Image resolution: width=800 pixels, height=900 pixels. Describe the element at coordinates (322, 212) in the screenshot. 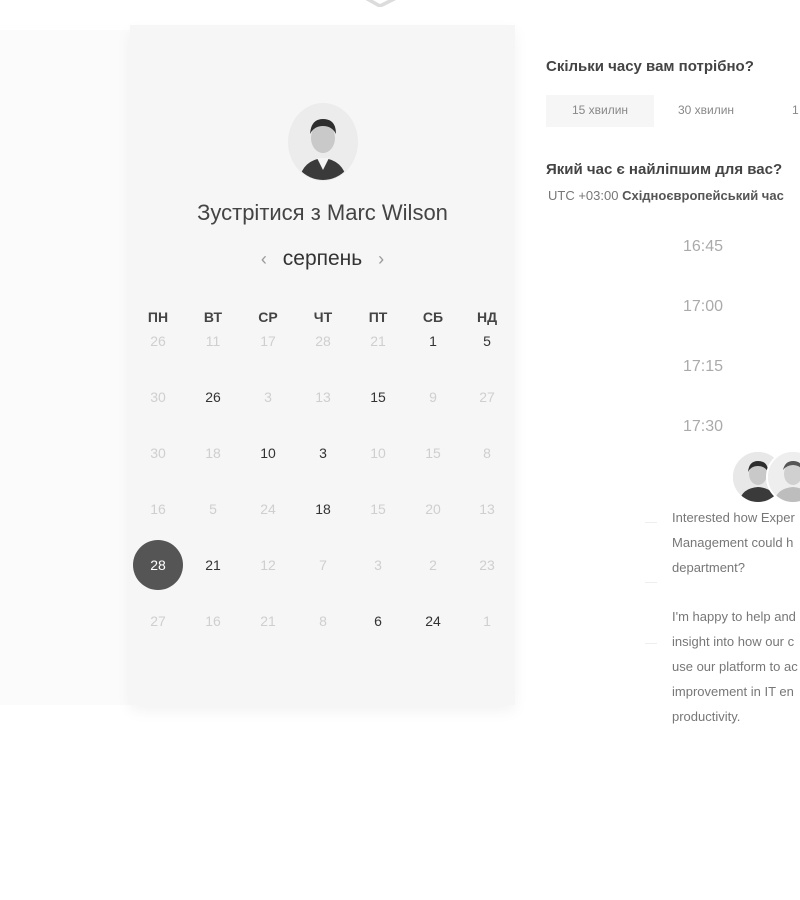

I see `page-title: Зустрітися з Marc Wilson` at that location.